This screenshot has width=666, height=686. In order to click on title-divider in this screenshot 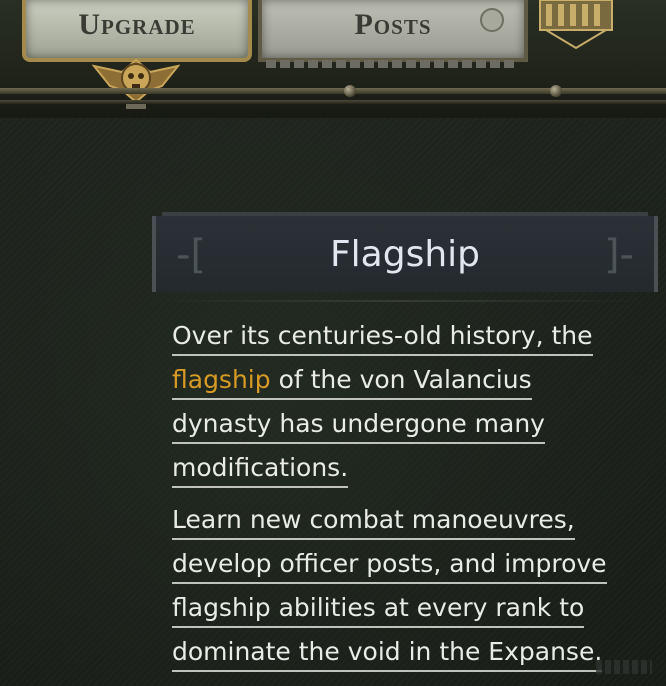, I will do `click(401, 301)`.